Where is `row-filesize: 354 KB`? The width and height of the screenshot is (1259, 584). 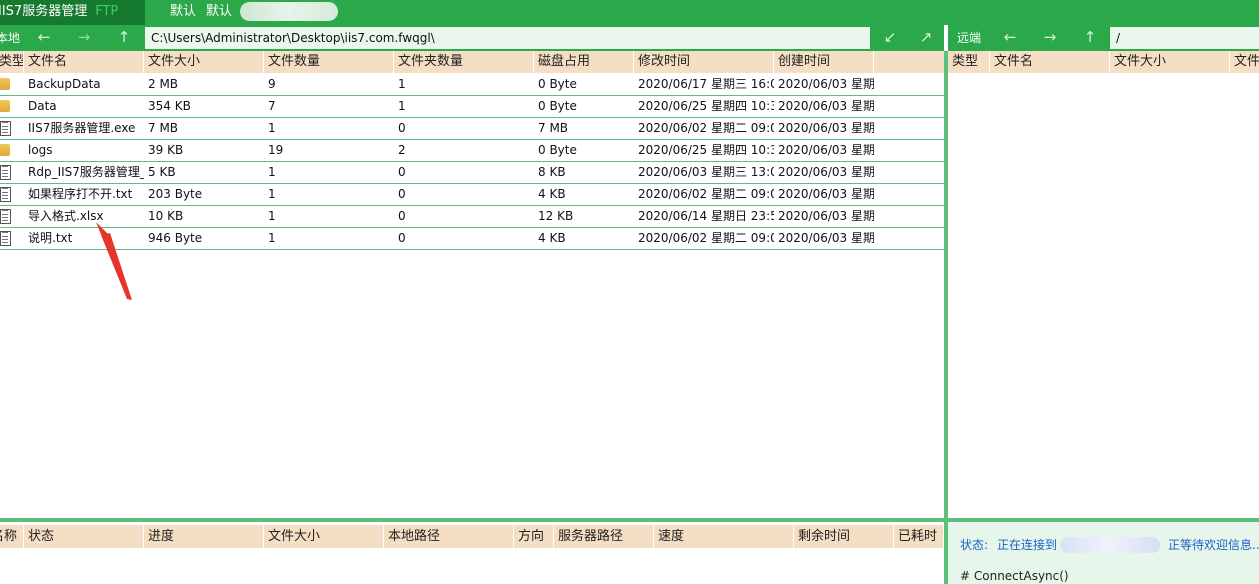 row-filesize: 354 KB is located at coordinates (169, 106).